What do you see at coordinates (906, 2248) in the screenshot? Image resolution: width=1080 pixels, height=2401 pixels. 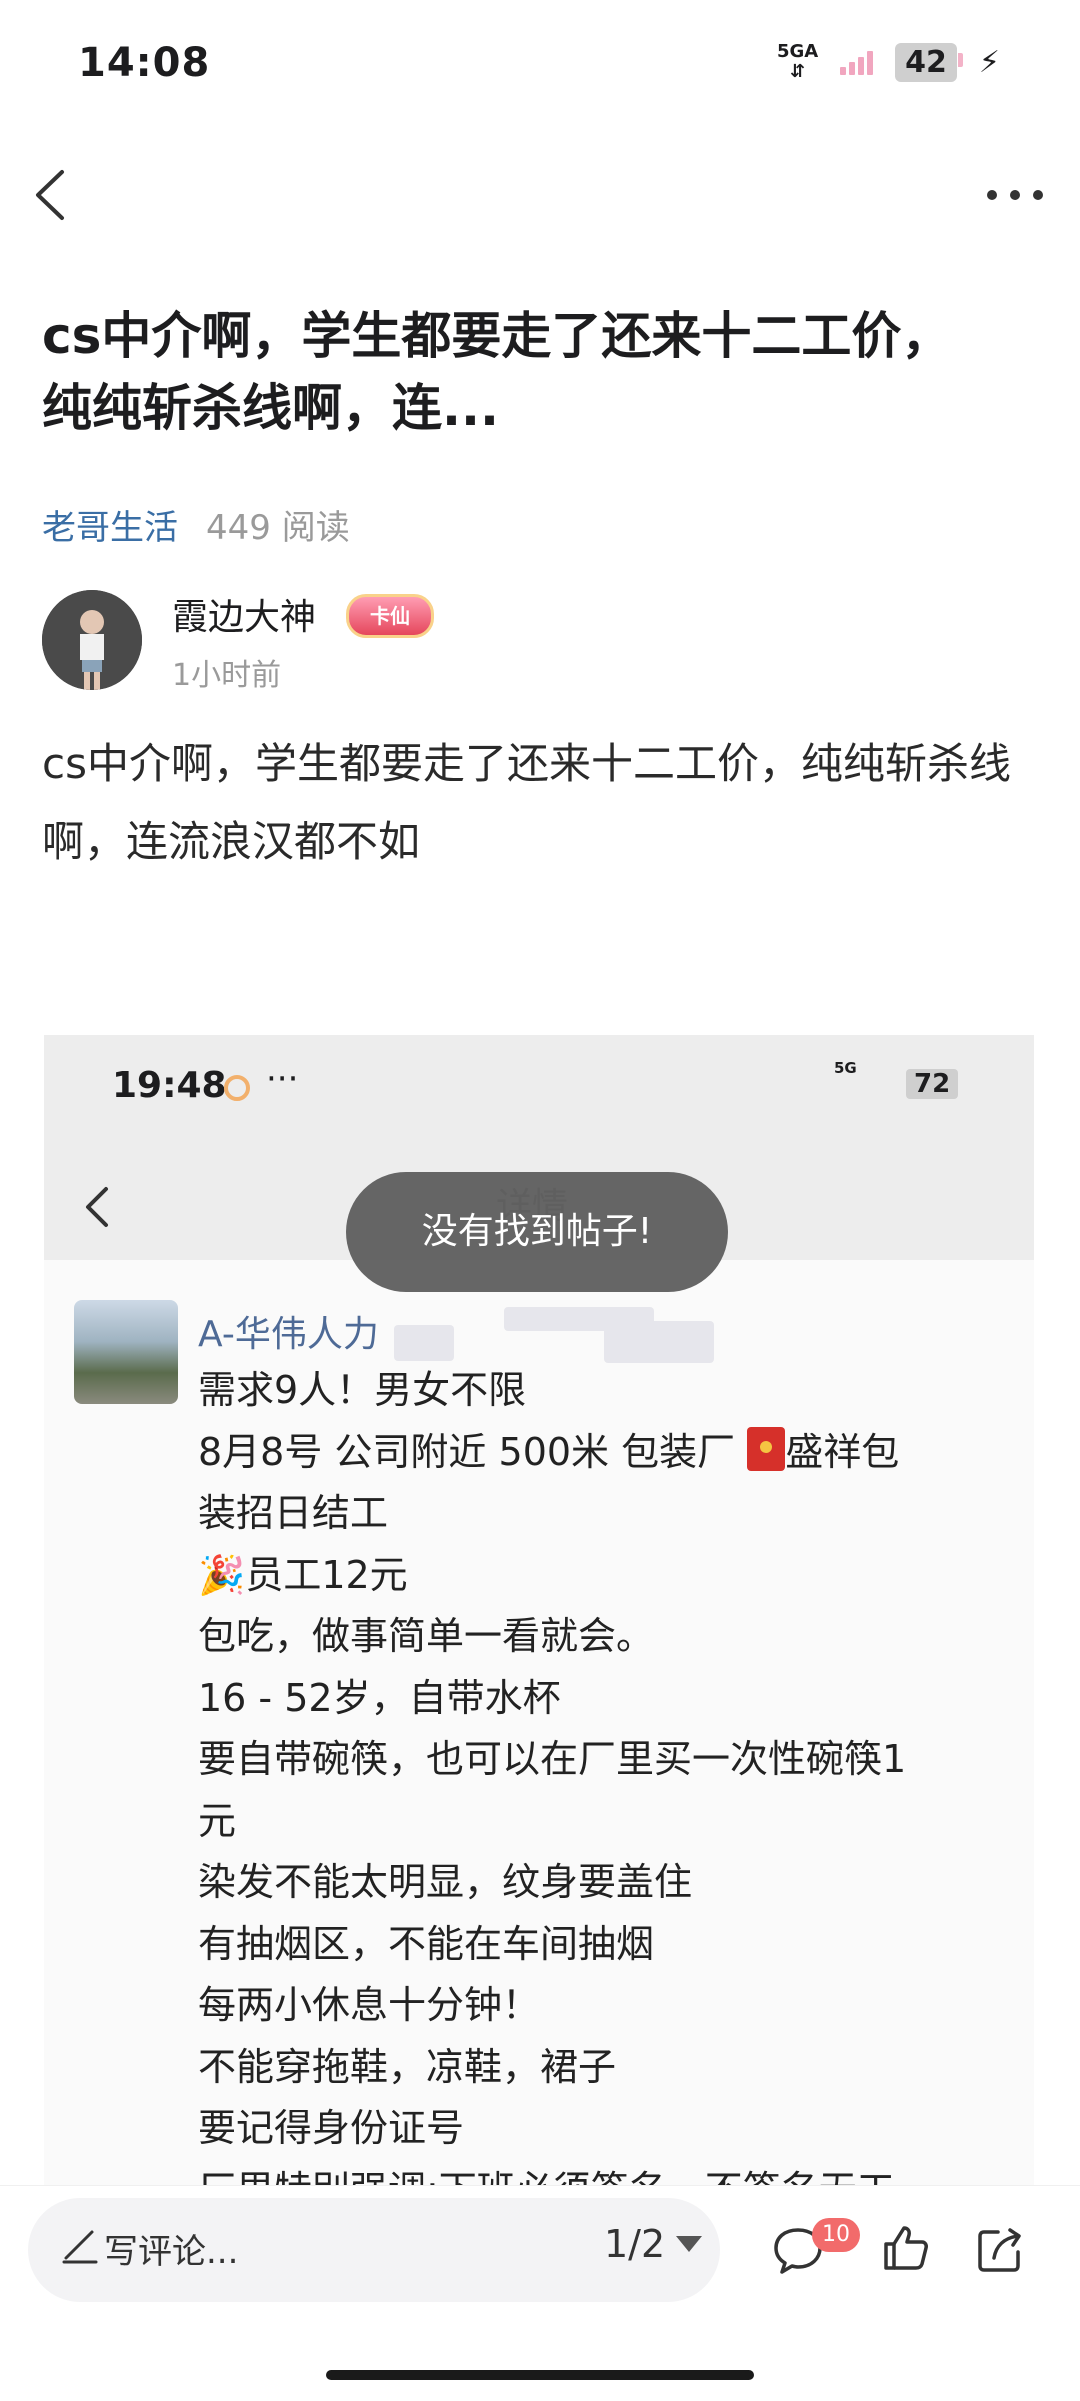 I see `thumbs-up-icon` at bounding box center [906, 2248].